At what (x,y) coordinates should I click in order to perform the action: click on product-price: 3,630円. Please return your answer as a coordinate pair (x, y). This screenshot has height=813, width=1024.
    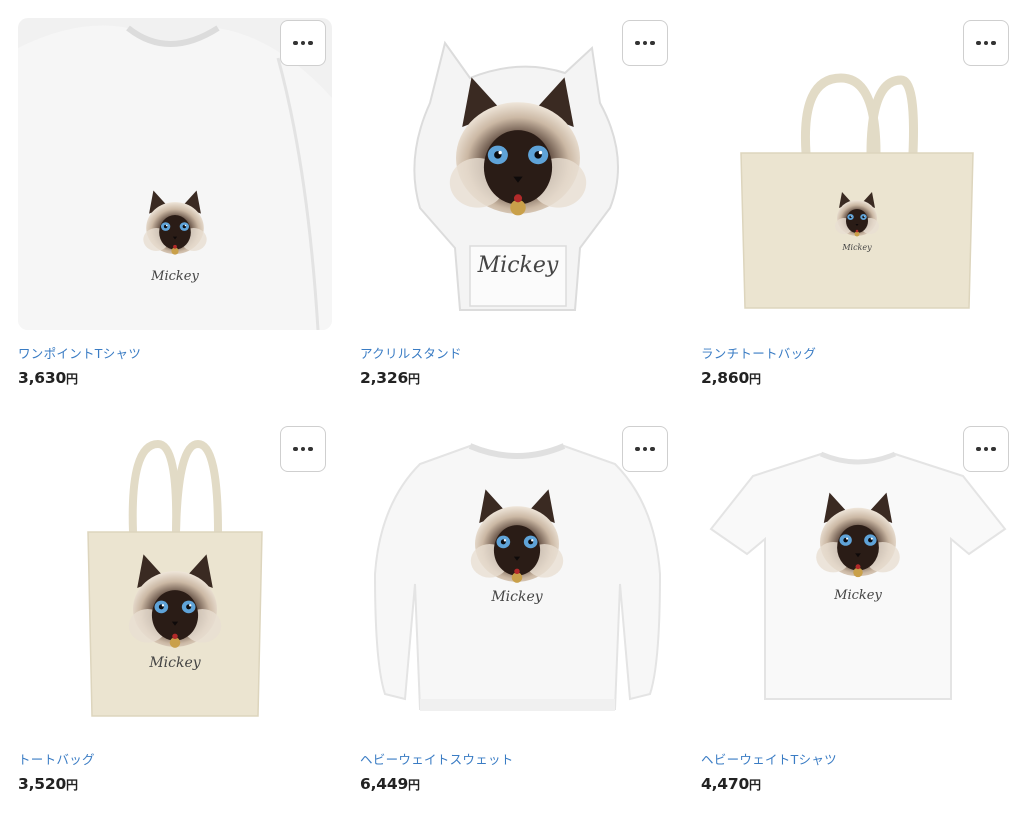
    Looking at the image, I should click on (48, 378).